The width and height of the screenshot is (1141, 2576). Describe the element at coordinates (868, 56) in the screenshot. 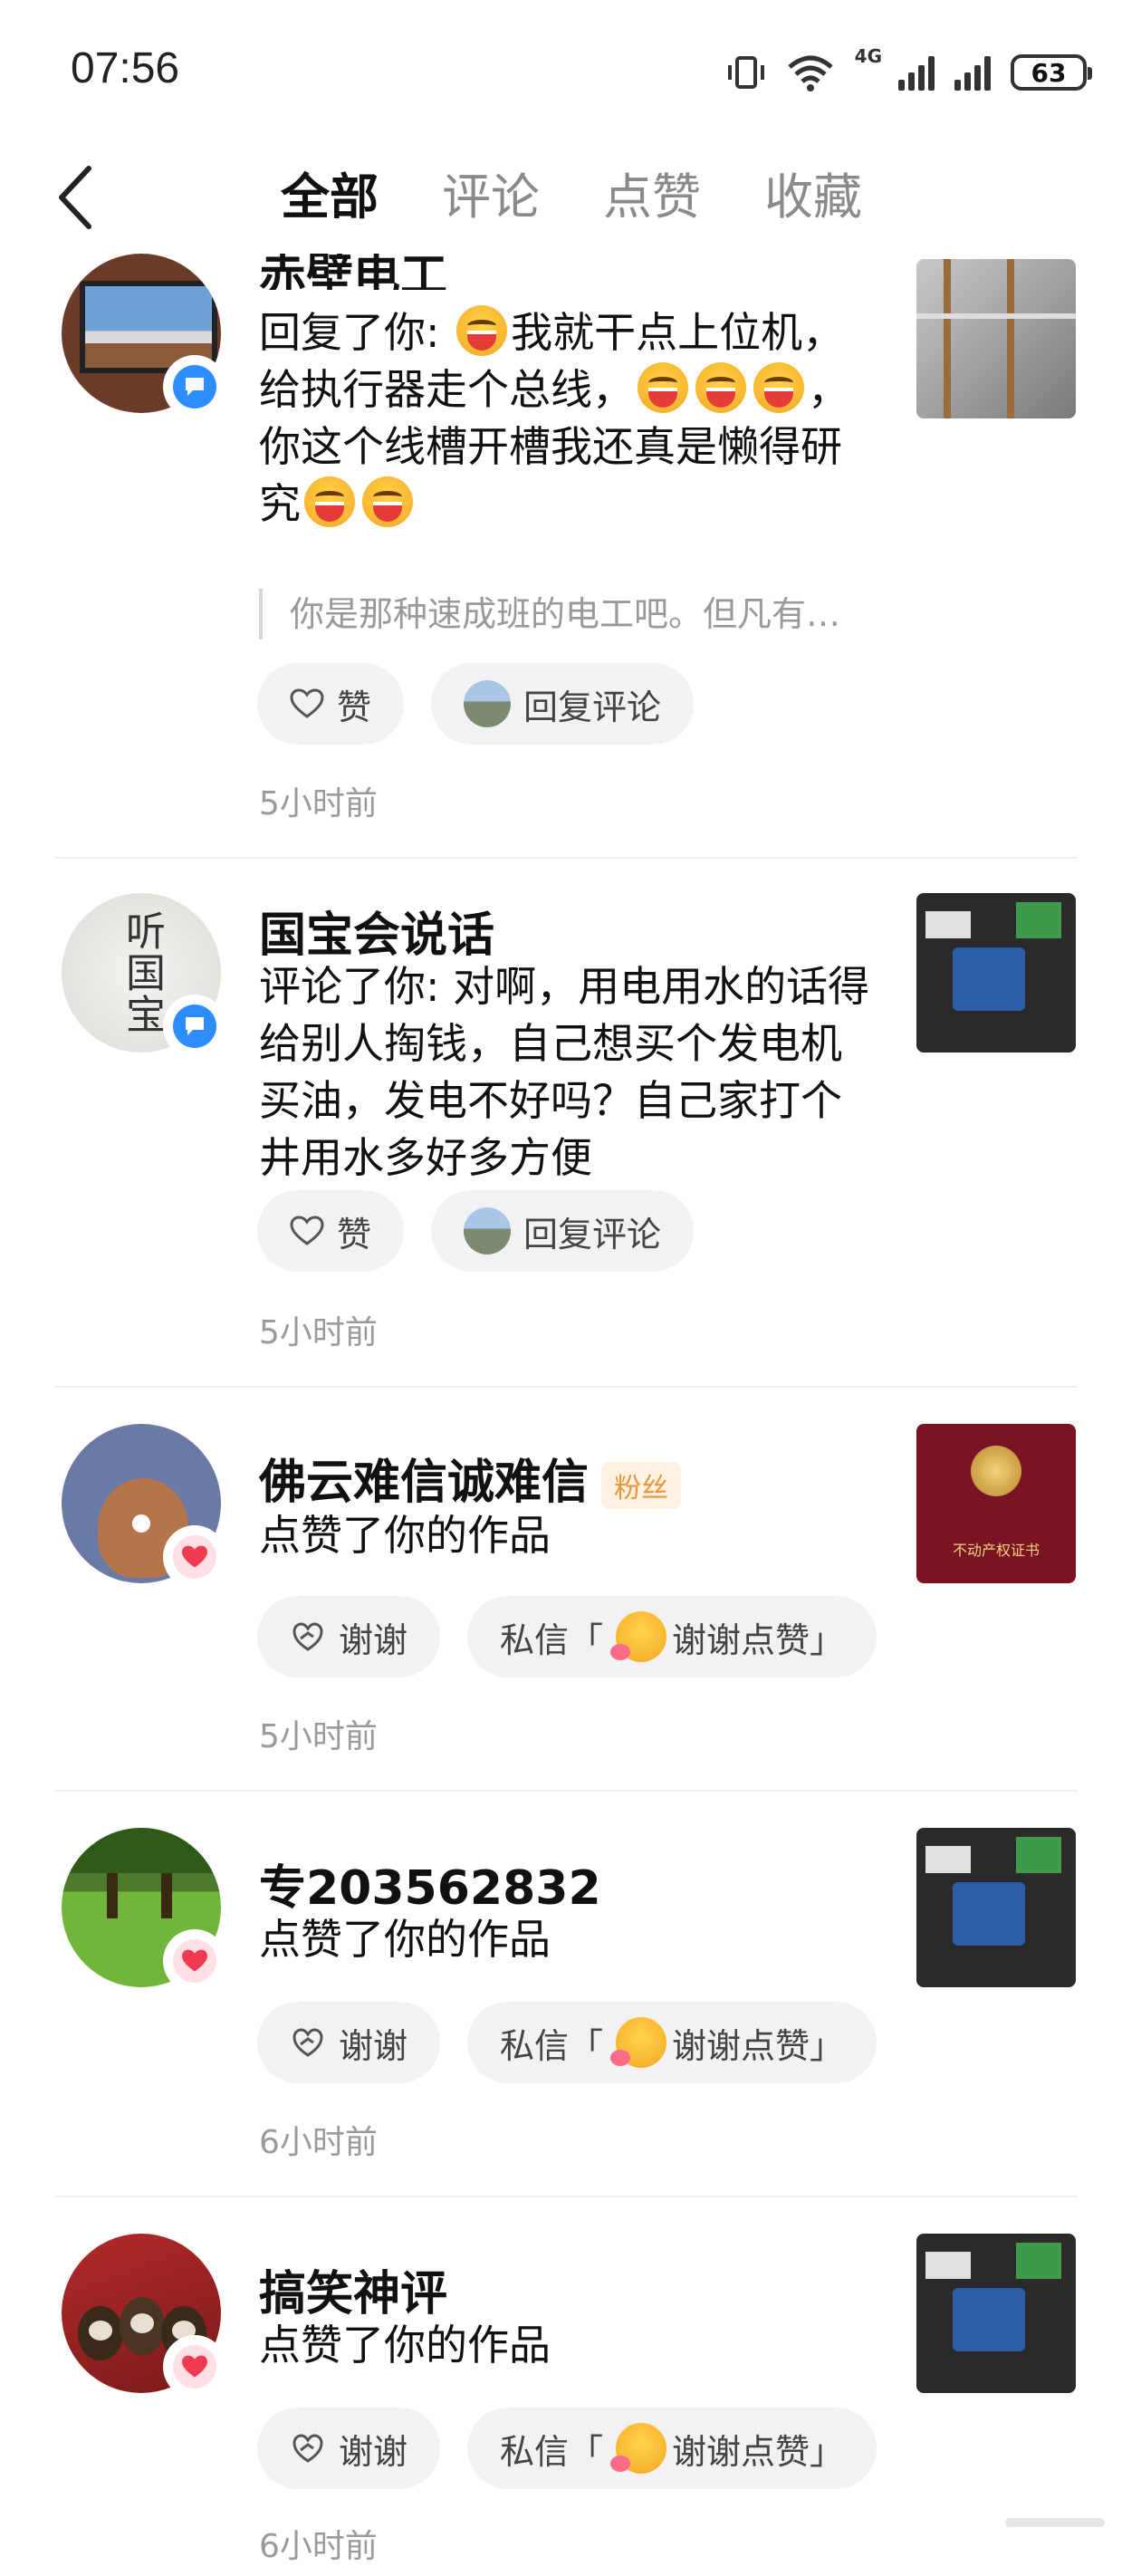

I see `network-type: 4G` at that location.